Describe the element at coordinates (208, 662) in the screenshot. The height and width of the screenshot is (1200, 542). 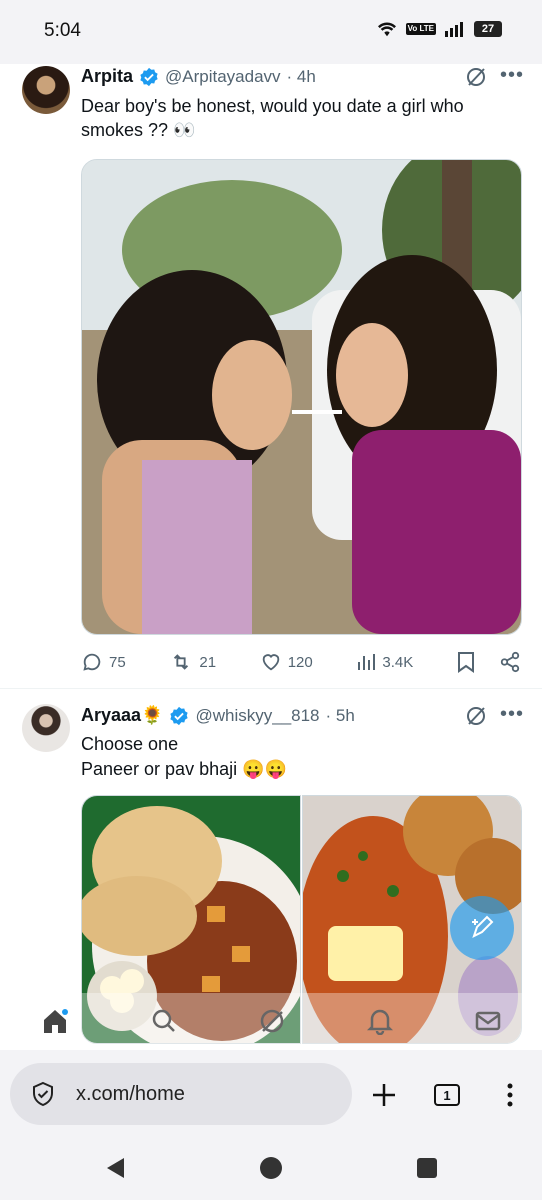
I see `retweet-count: 21` at that location.